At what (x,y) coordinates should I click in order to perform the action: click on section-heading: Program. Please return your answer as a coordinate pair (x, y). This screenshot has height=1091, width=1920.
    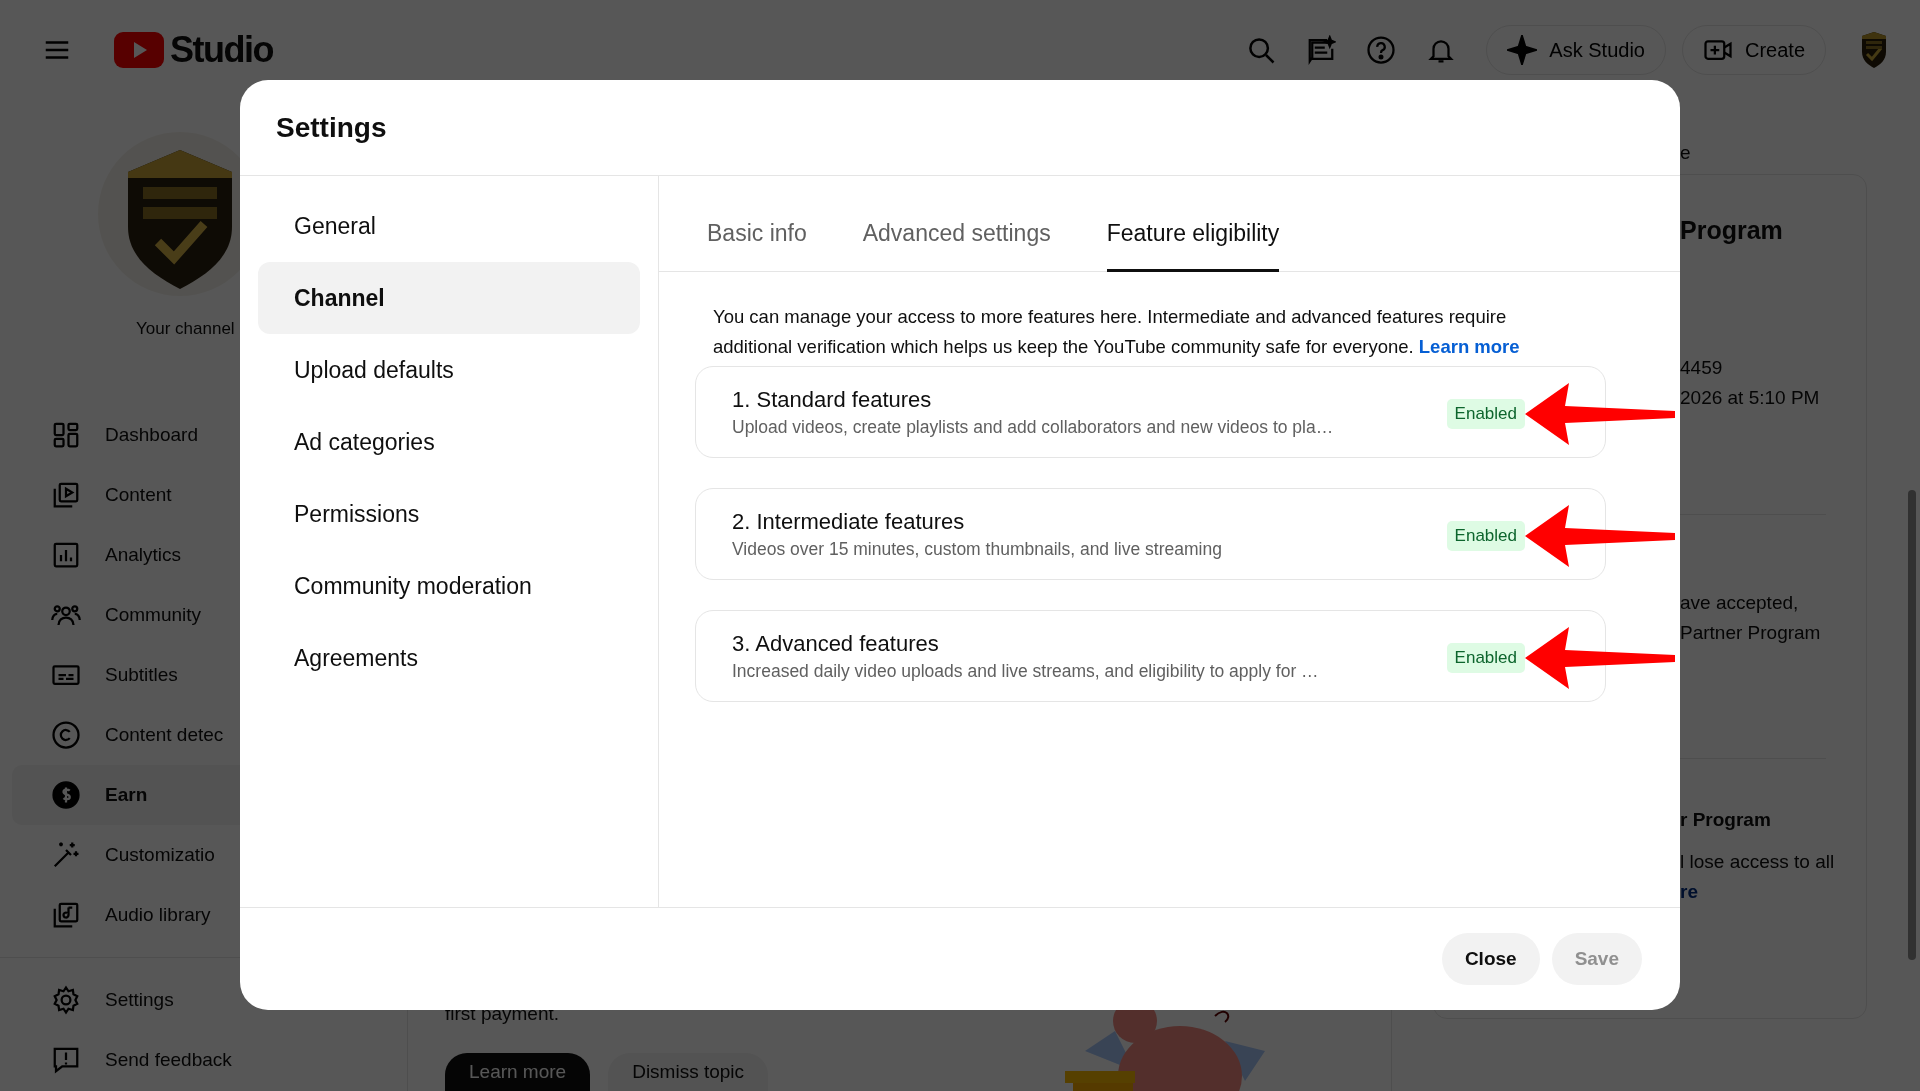
    Looking at the image, I should click on (1732, 230).